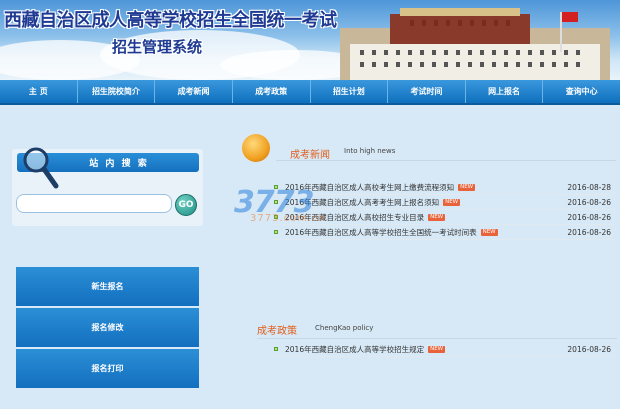 This screenshot has height=409, width=620. Describe the element at coordinates (94, 203) in the screenshot. I see `search-input` at that location.